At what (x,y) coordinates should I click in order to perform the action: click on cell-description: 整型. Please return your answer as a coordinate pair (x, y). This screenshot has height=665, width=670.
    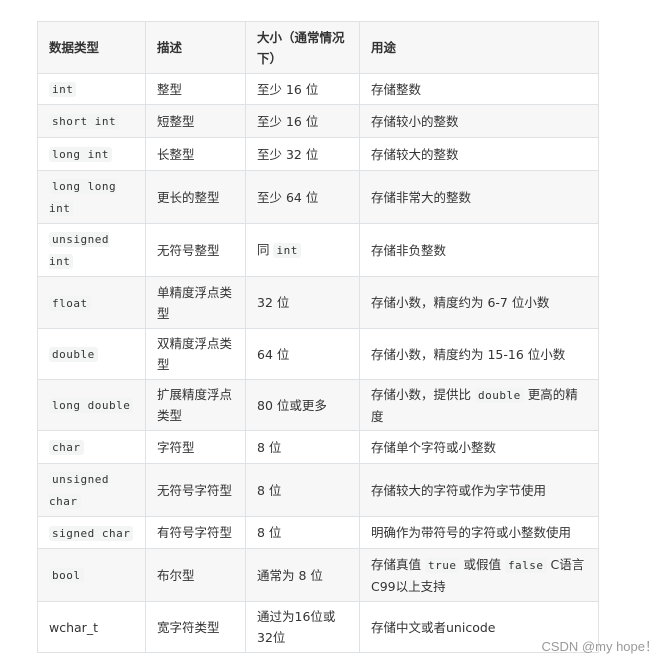
    Looking at the image, I should click on (195, 89).